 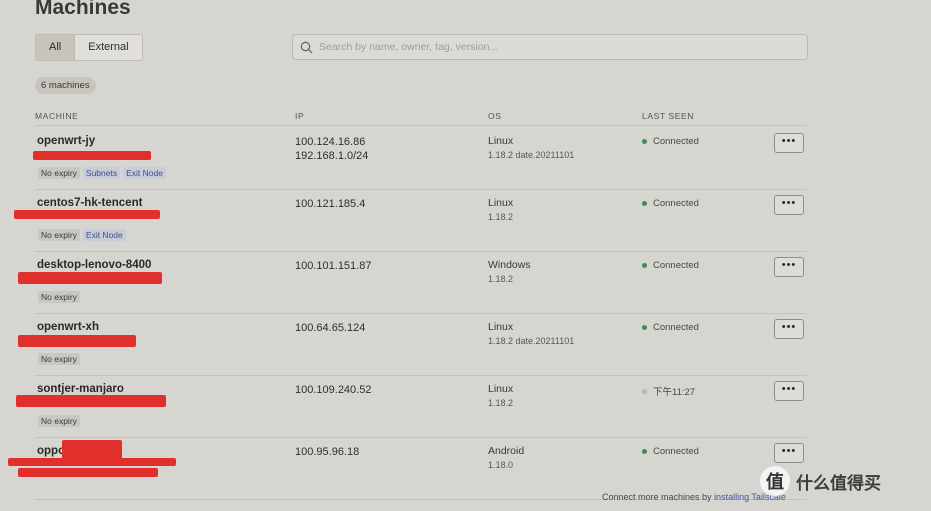 What do you see at coordinates (668, 116) in the screenshot?
I see `column-header-last-seen: LAST SEEN` at bounding box center [668, 116].